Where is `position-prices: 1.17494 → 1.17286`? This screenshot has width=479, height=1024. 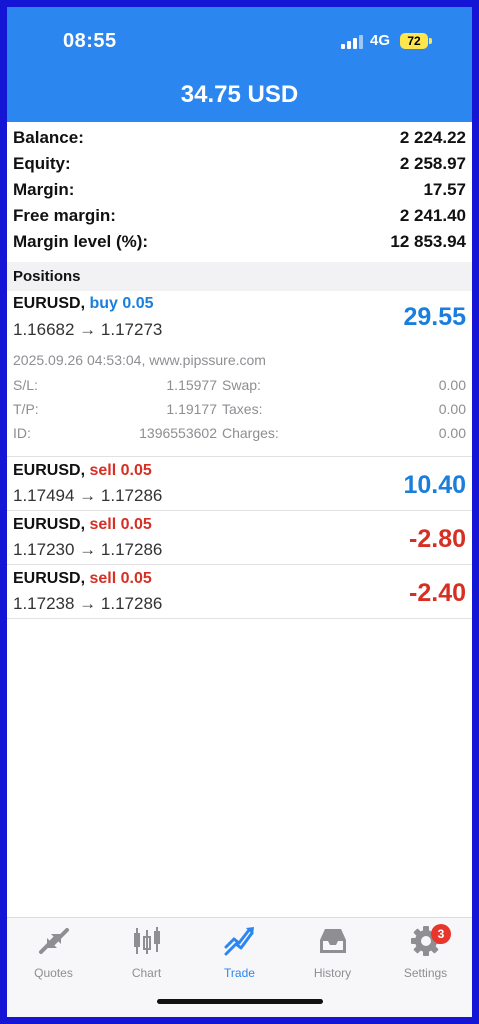 position-prices: 1.17494 → 1.17286 is located at coordinates (88, 495).